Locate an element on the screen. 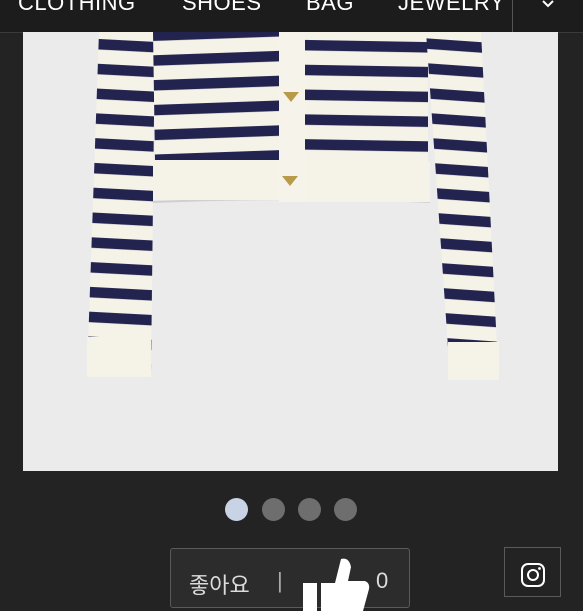 The height and width of the screenshot is (611, 583). like-label: 좋아요 is located at coordinates (219, 585).